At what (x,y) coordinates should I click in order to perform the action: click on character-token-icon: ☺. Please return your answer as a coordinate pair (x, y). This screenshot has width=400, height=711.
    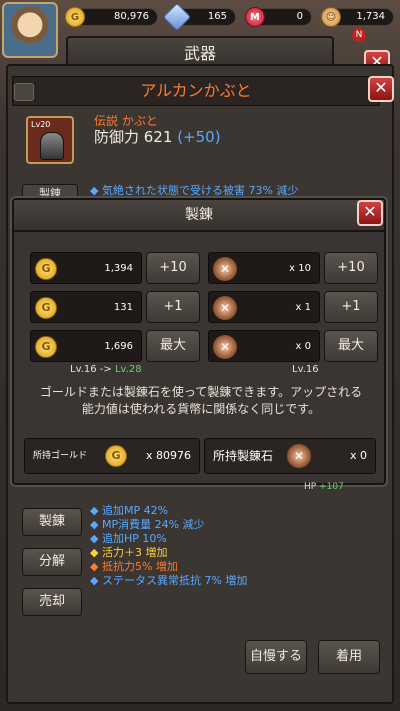
    Looking at the image, I should click on (331, 17).